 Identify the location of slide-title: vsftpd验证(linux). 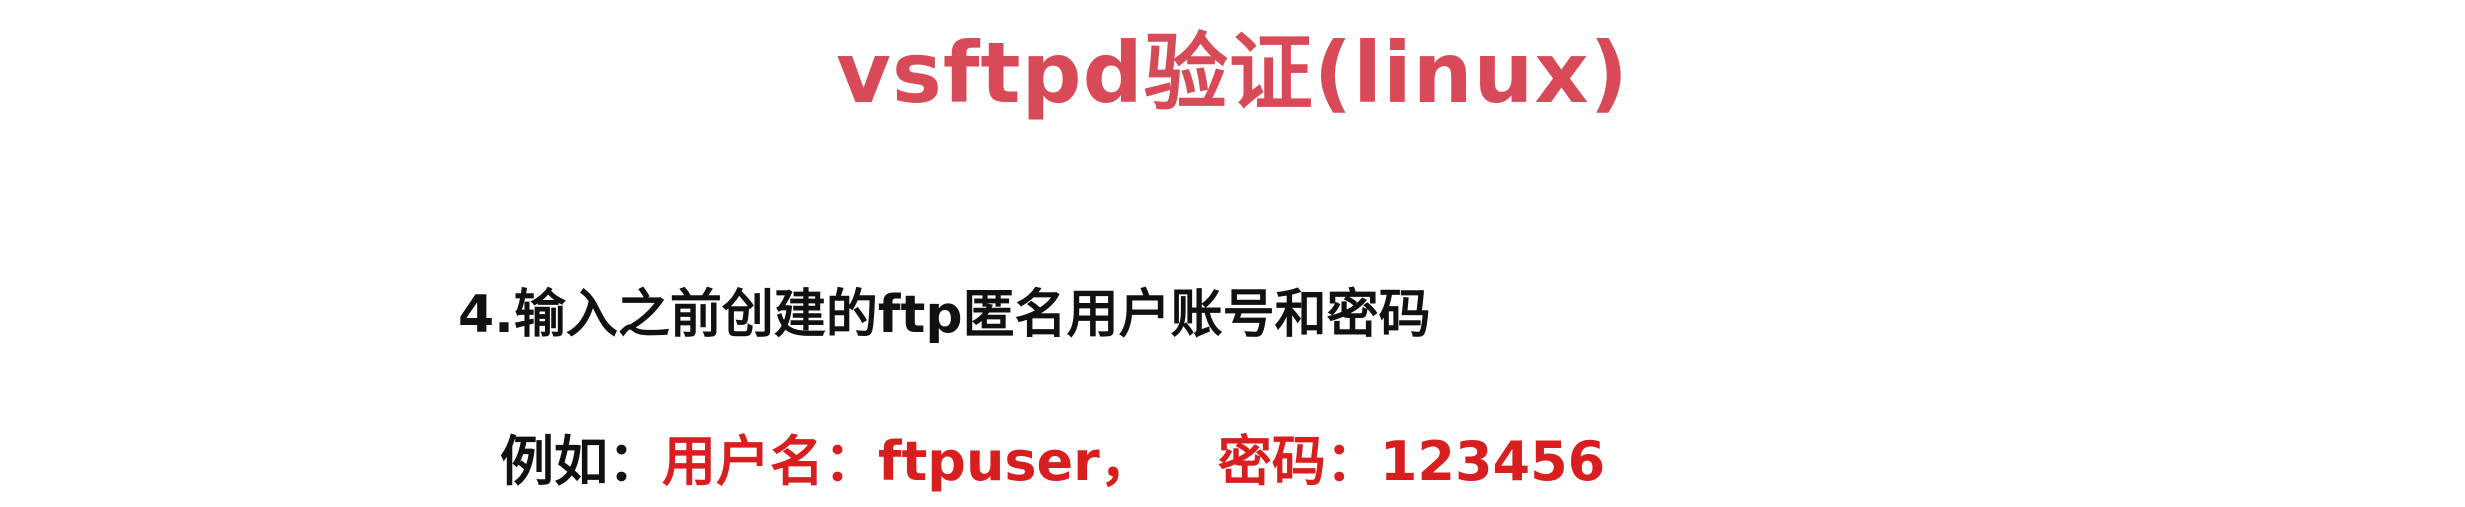
(1232, 73).